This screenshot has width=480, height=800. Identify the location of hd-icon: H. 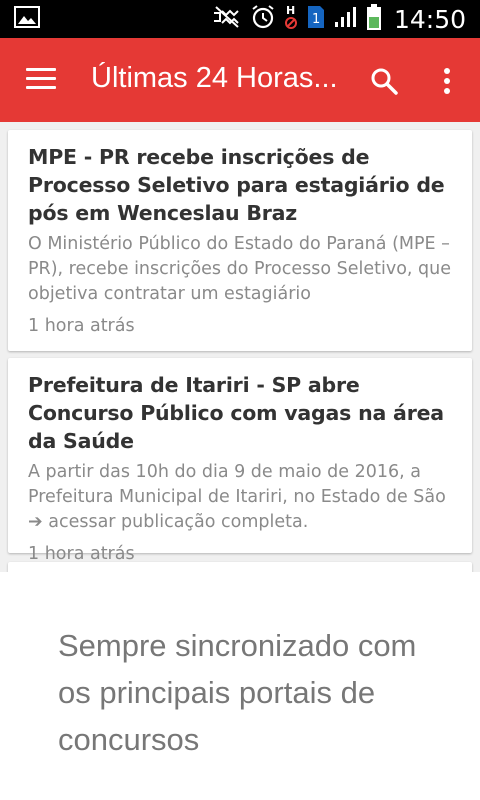
(291, 19).